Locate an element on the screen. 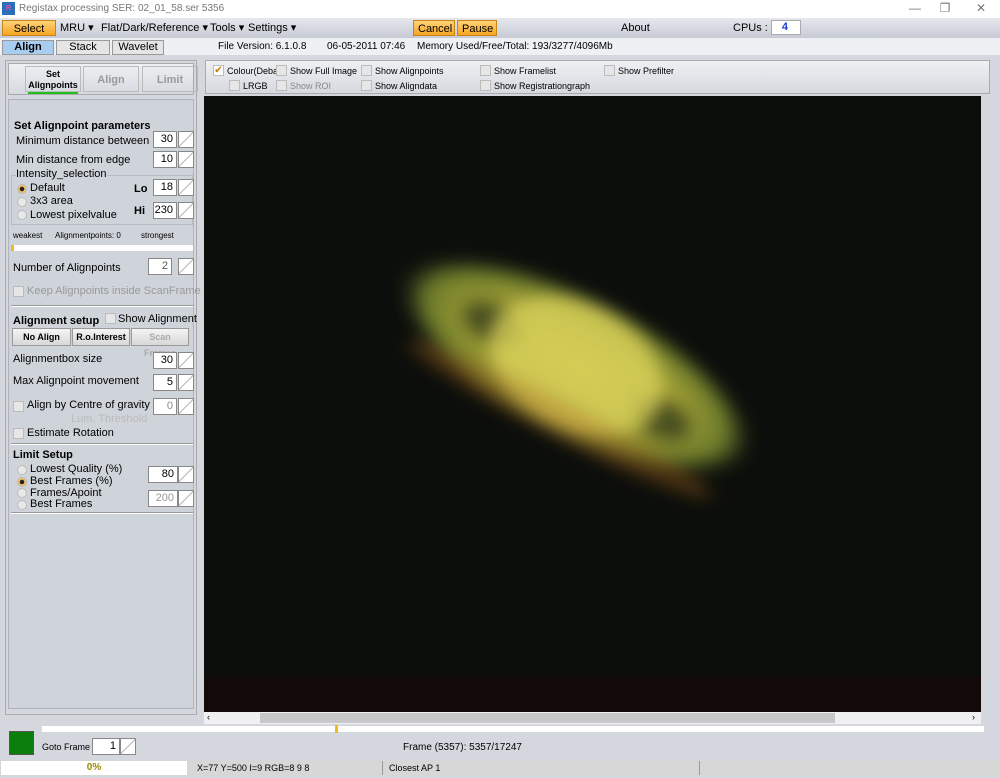 Image resolution: width=1000 pixels, height=778 pixels. min-edge-label: Min distance from edge is located at coordinates (73, 160).